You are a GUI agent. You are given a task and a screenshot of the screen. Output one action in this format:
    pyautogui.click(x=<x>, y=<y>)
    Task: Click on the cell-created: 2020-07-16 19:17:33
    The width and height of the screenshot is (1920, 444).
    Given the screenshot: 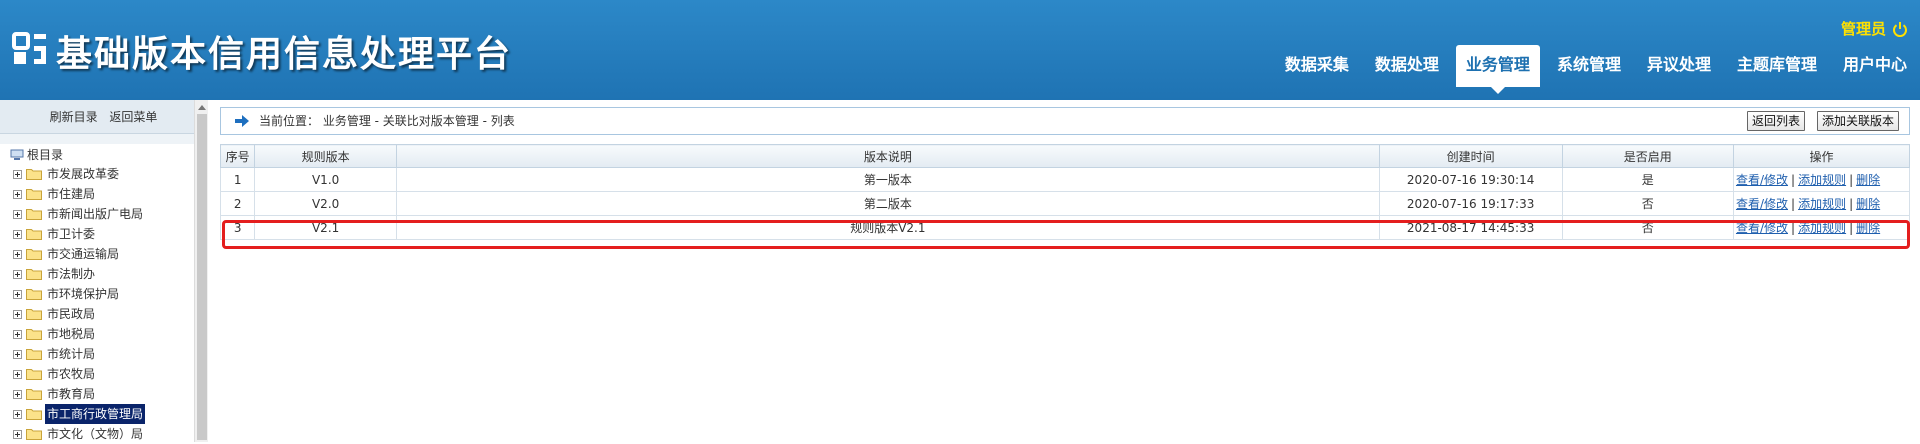 What is the action you would take?
    pyautogui.click(x=1470, y=203)
    